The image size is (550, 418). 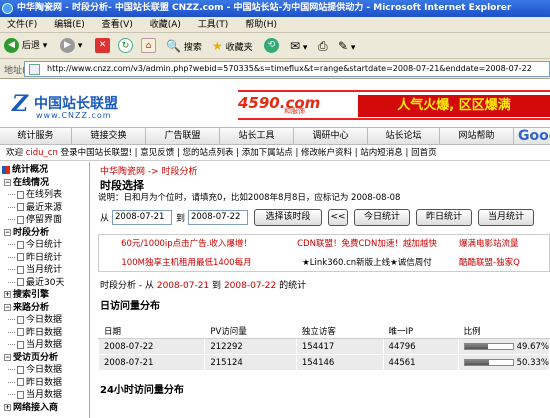 What do you see at coordinates (26, 233) in the screenshot?
I see `sidebar-group: − 时段分析` at bounding box center [26, 233].